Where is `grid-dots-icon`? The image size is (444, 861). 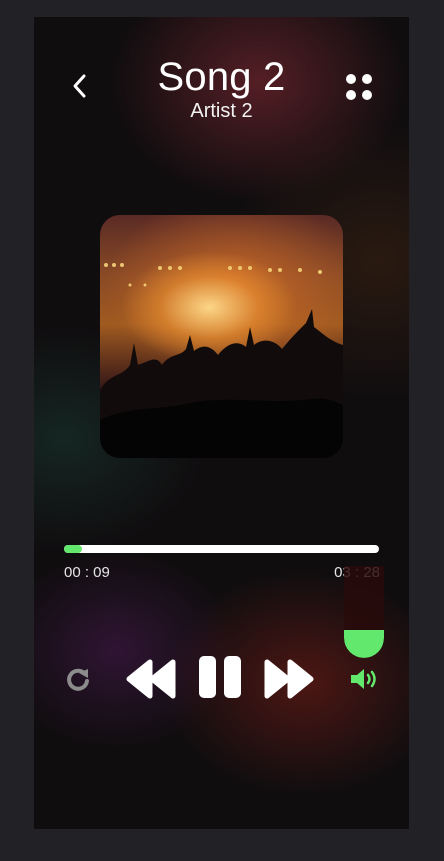
grid-dots-icon is located at coordinates (351, 79).